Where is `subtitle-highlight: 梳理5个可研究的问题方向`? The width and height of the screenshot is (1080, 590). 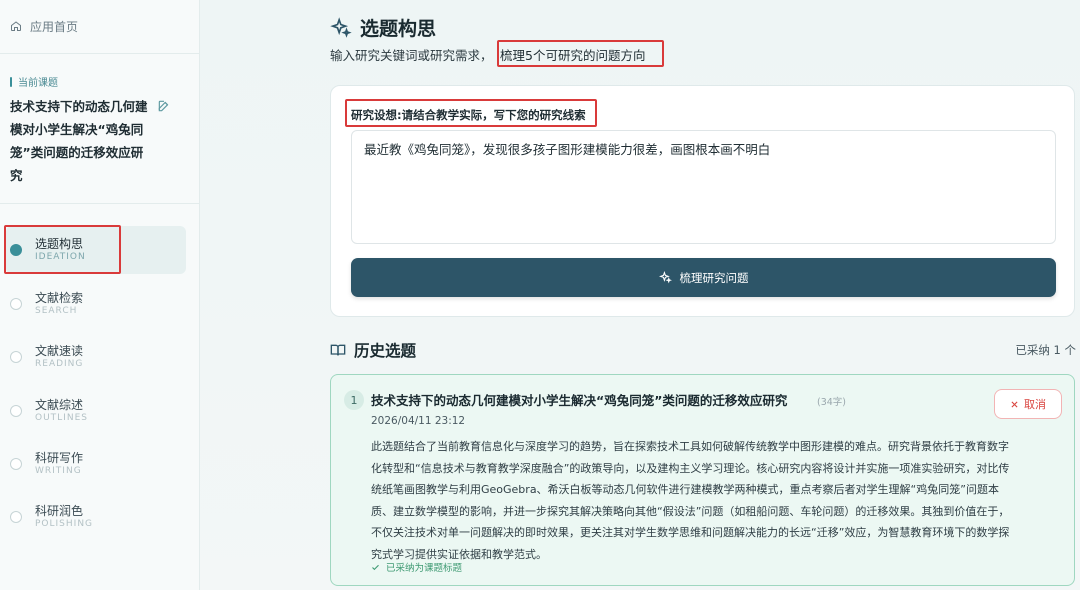
subtitle-highlight: 梳理5个可研究的问题方向 is located at coordinates (573, 55).